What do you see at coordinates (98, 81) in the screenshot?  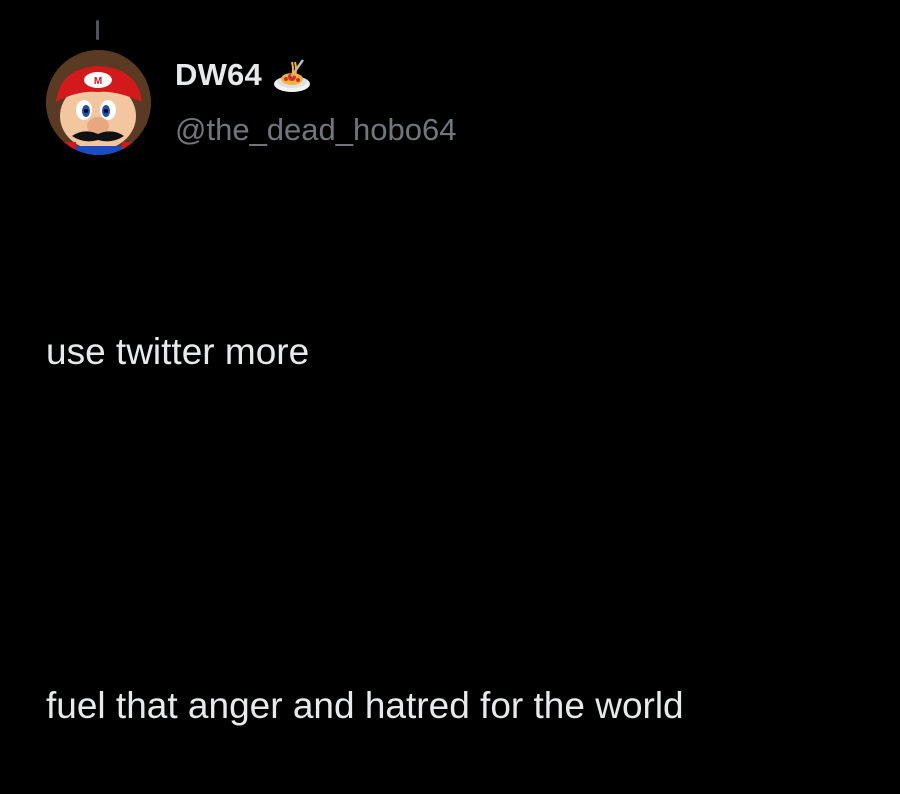 I see `svg-text: M` at bounding box center [98, 81].